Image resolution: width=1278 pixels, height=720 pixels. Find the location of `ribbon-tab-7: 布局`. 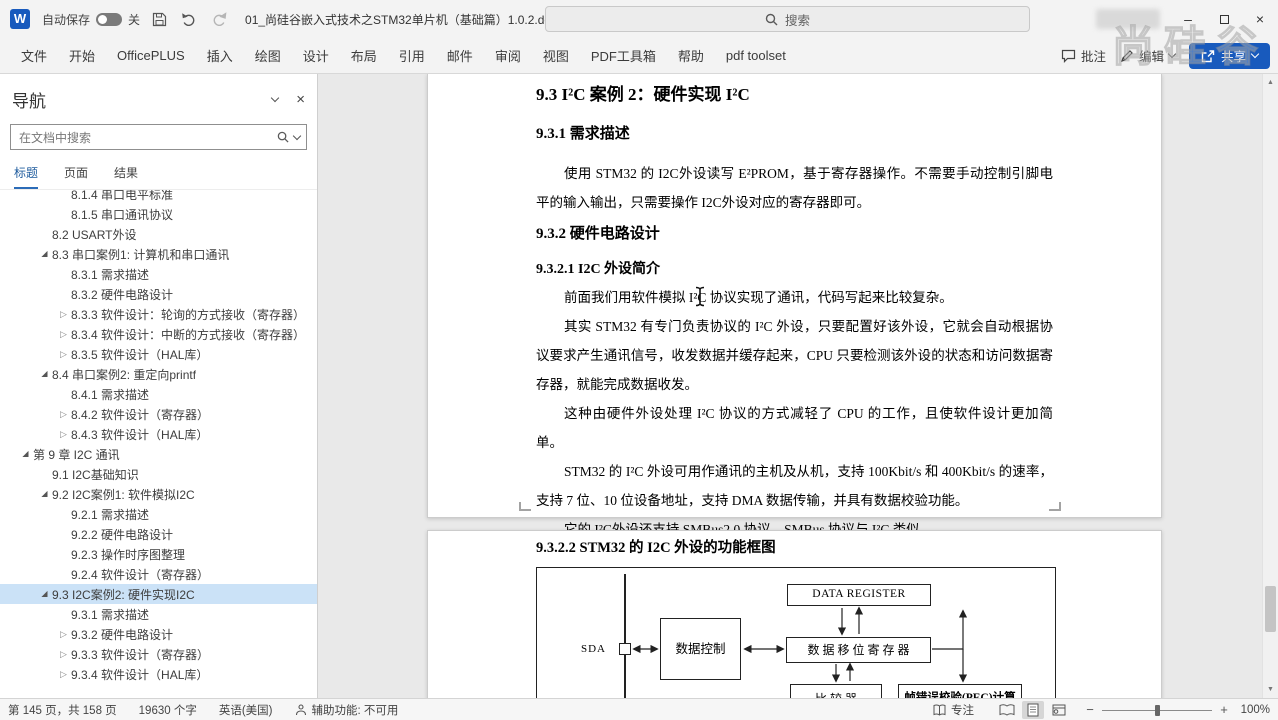

ribbon-tab-7: 布局 is located at coordinates (364, 55).